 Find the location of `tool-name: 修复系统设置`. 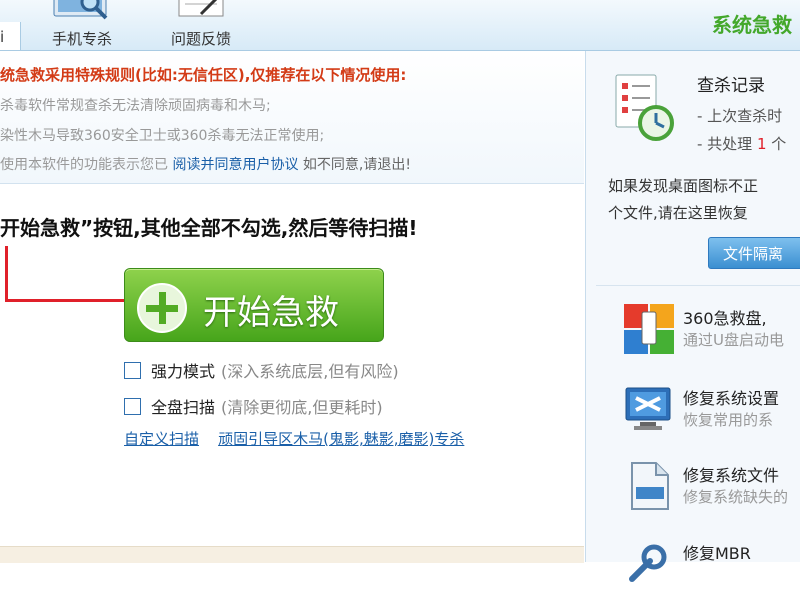

tool-name: 修复系统设置 is located at coordinates (731, 398).